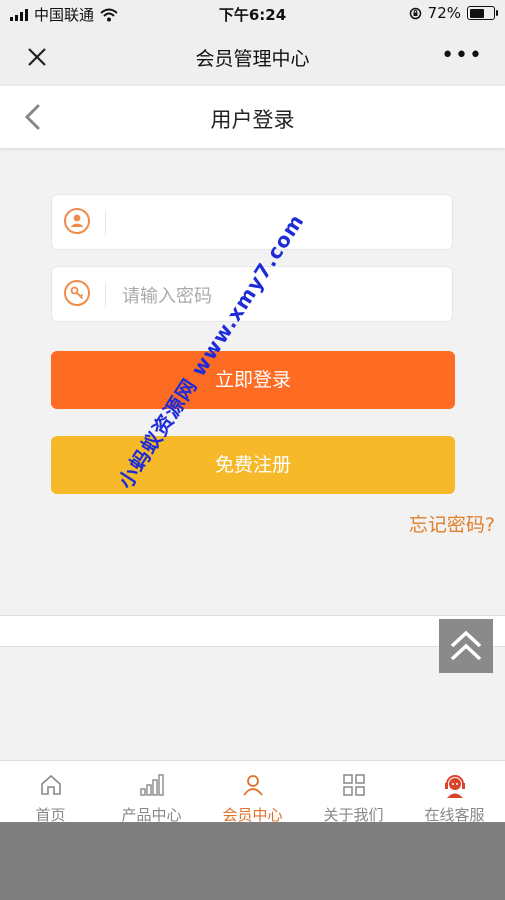 The image size is (505, 900). I want to click on tab-home: 首页, so click(50, 792).